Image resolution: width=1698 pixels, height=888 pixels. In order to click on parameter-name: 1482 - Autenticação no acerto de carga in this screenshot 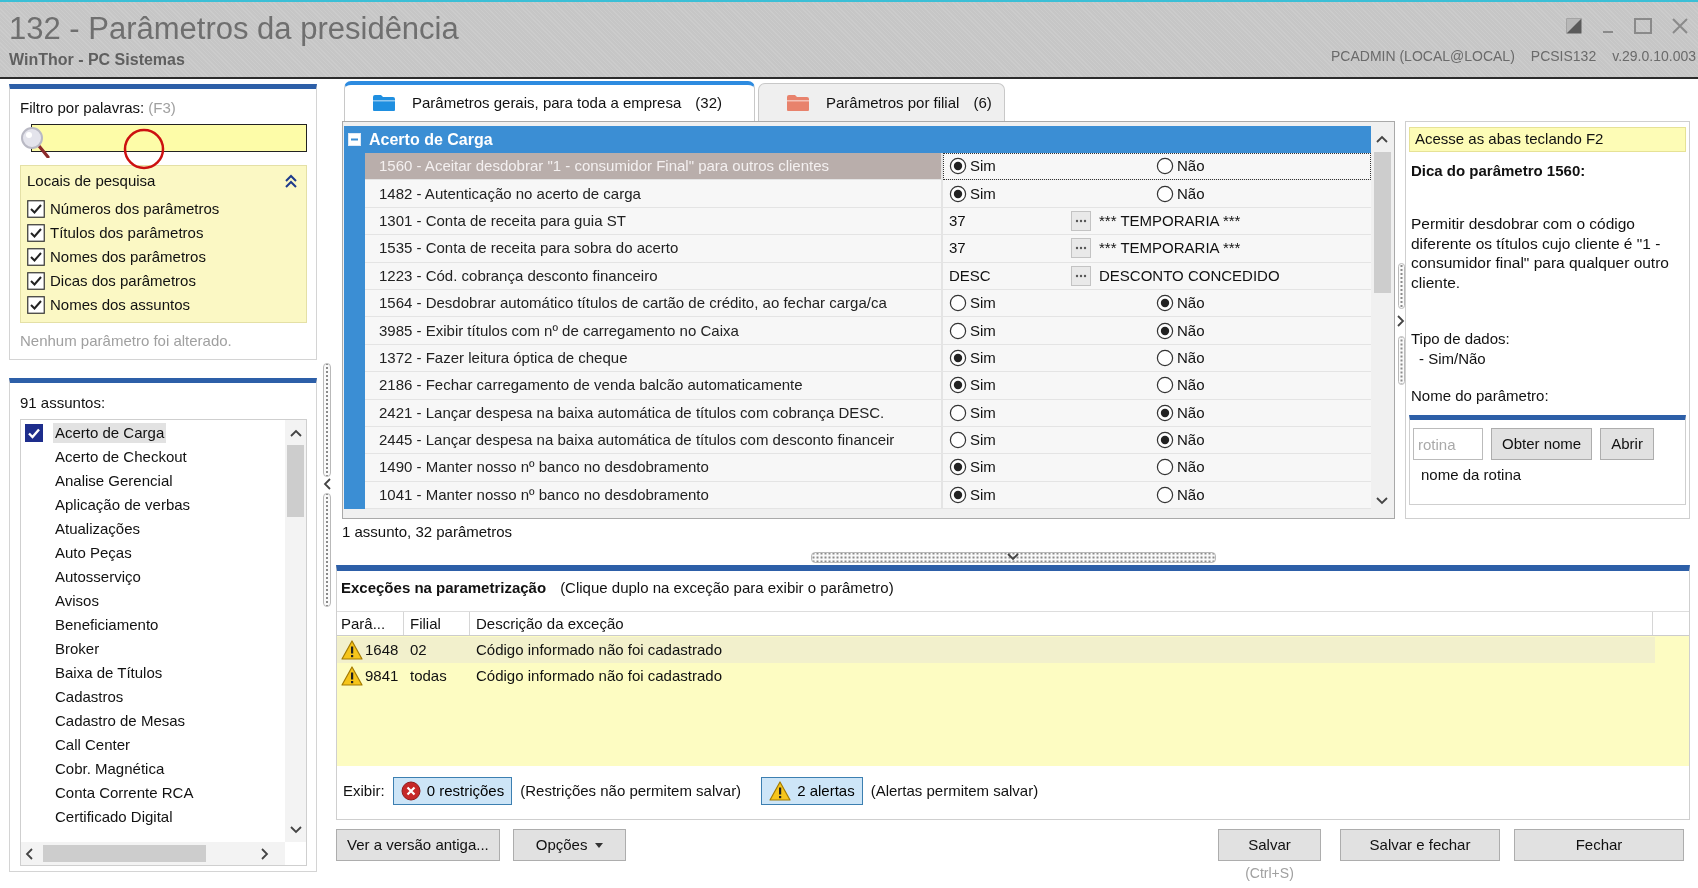, I will do `click(654, 194)`.